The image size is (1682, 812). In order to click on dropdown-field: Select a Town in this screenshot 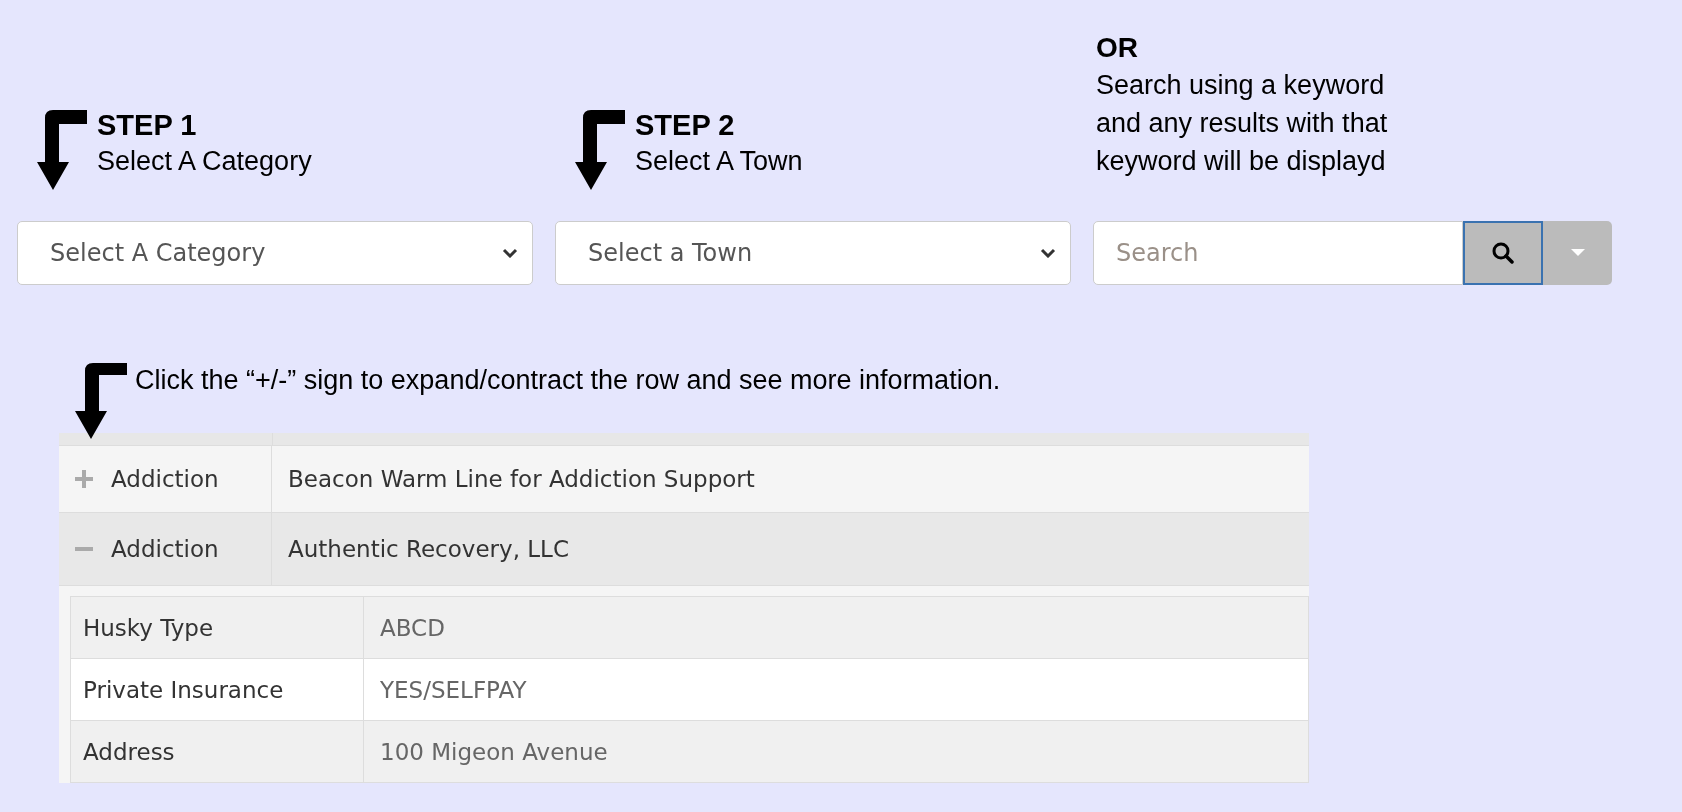, I will do `click(813, 253)`.